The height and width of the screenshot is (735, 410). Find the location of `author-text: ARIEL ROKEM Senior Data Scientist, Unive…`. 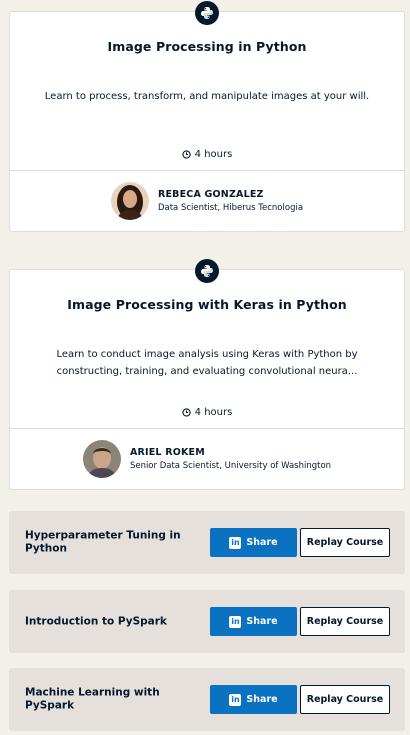

author-text: ARIEL ROKEM Senior Data Scientist, Unive… is located at coordinates (230, 459).